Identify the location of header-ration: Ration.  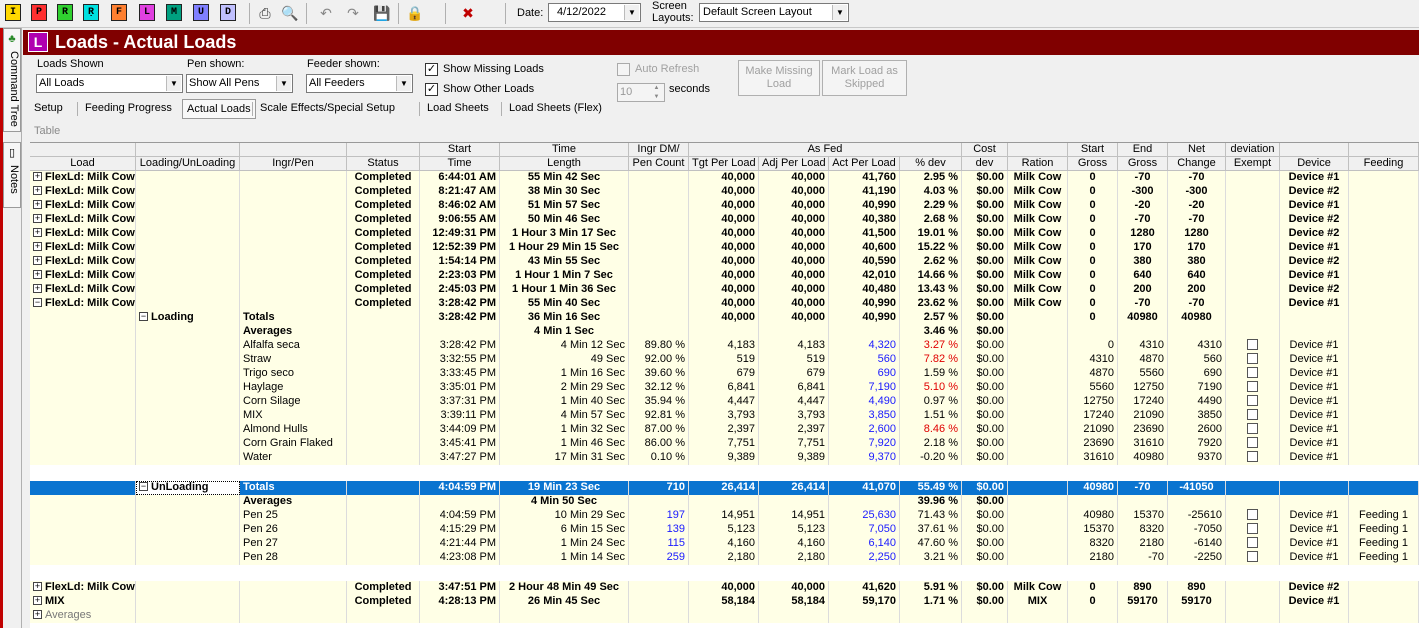
(1038, 164).